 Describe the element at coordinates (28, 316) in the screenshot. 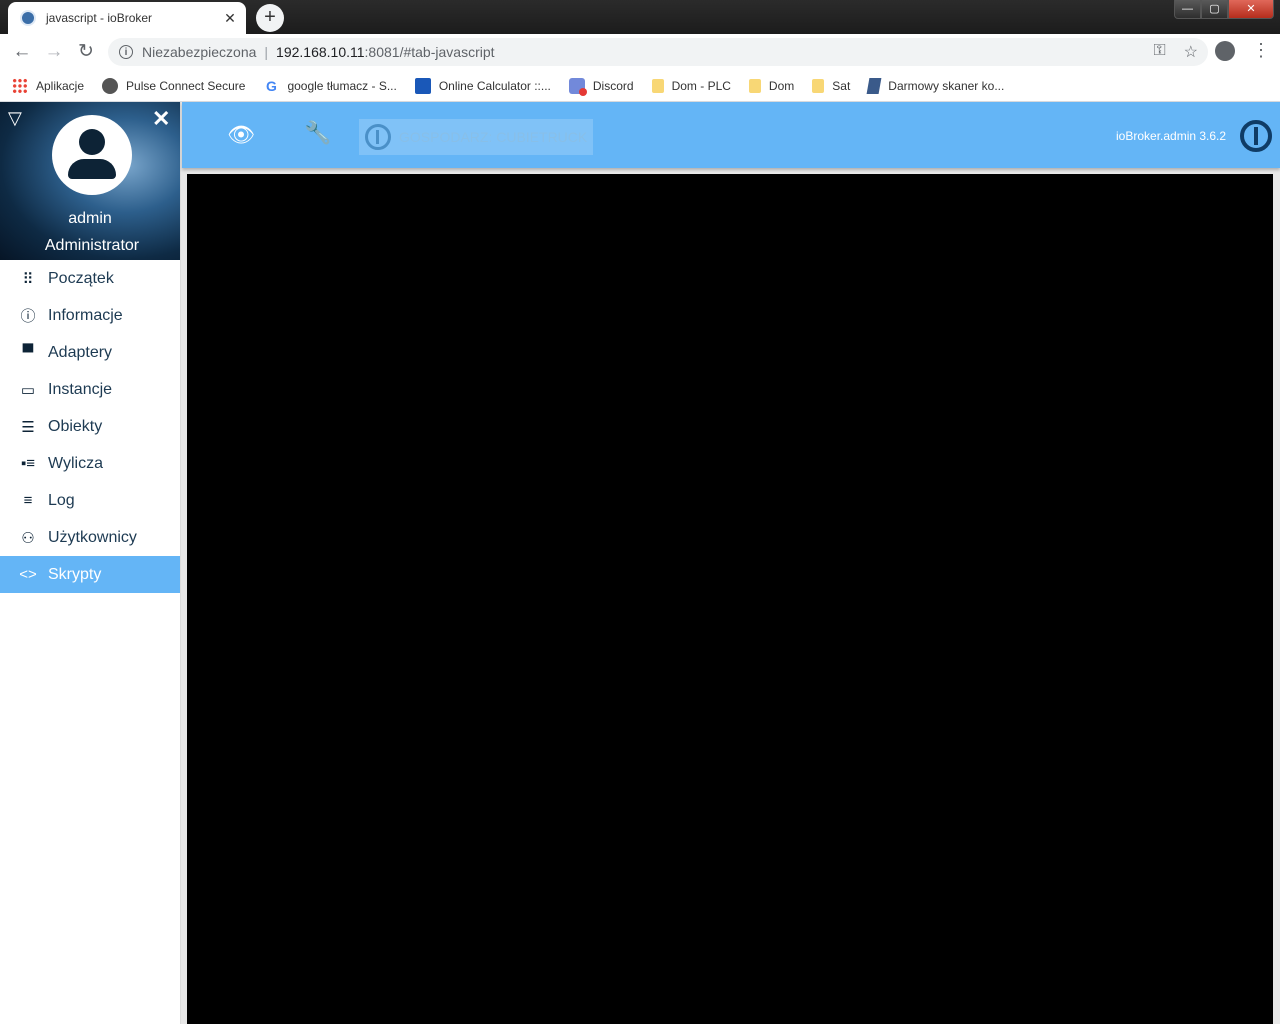

I see `info-icon: ⓘ` at that location.